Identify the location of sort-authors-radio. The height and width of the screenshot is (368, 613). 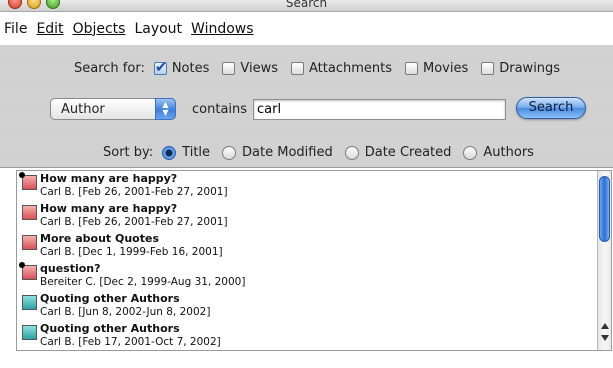
(470, 152).